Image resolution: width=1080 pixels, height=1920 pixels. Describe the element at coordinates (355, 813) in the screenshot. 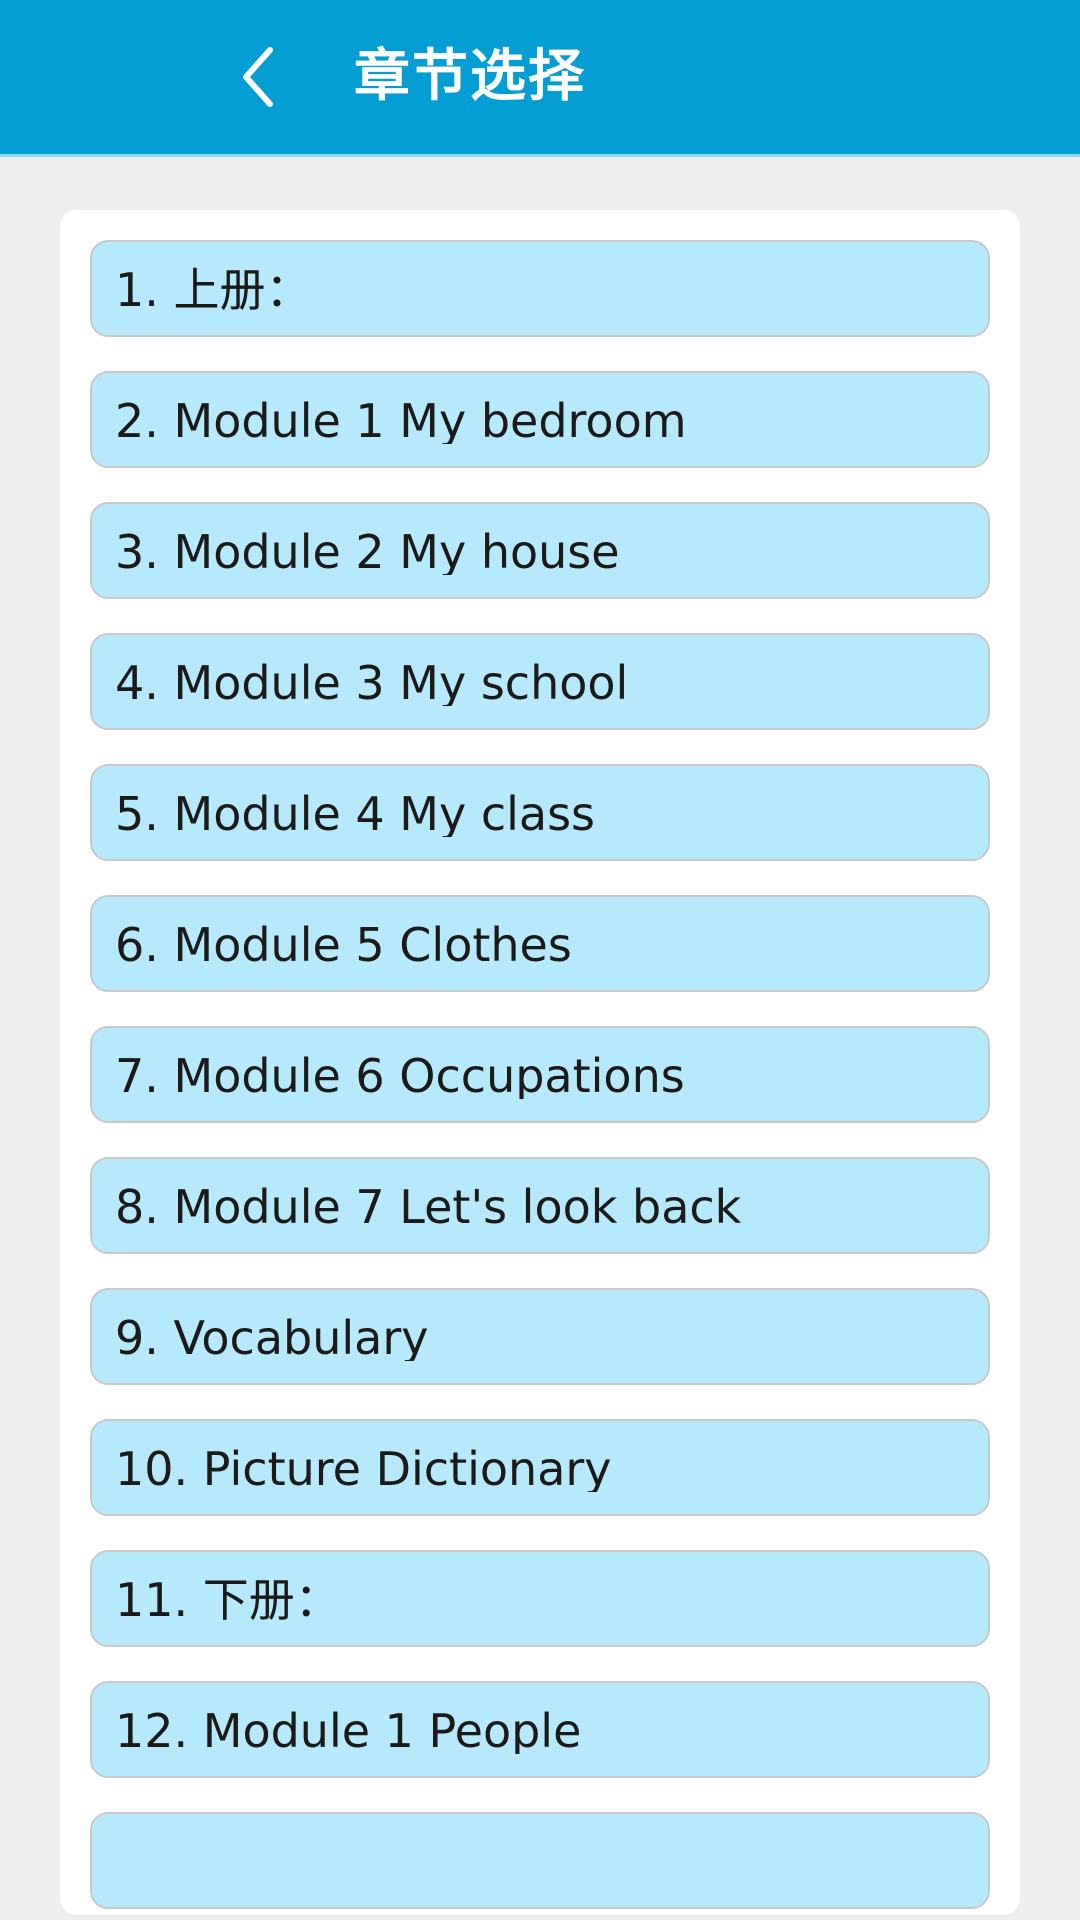

I see `chapter-item-label: 5. Module 4 My class` at that location.